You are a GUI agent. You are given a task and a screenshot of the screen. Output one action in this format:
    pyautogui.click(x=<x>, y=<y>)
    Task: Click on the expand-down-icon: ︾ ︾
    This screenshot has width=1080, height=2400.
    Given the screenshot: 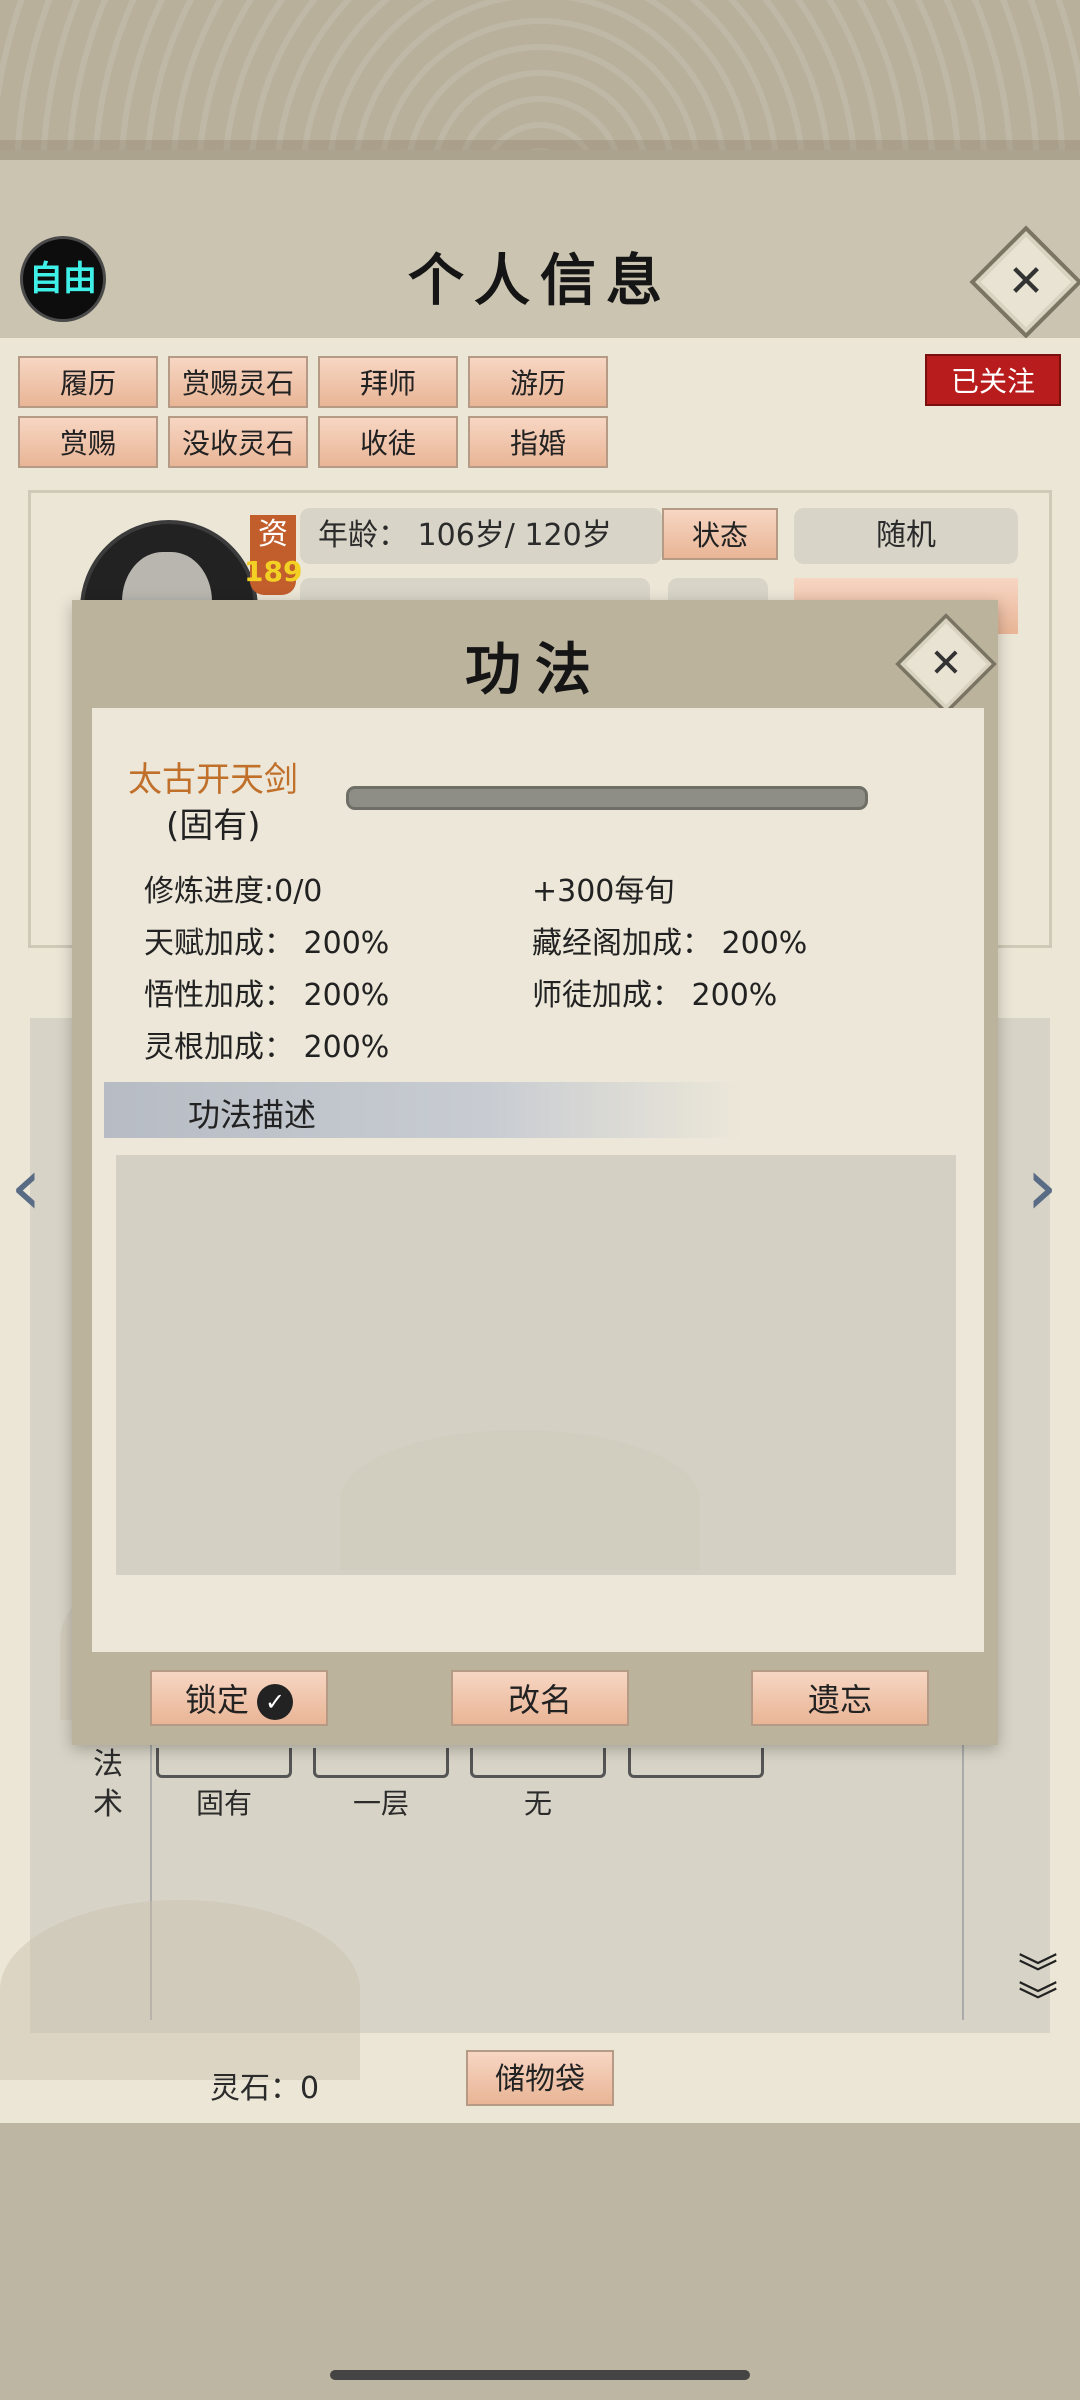 What is the action you would take?
    pyautogui.click(x=1038, y=1988)
    